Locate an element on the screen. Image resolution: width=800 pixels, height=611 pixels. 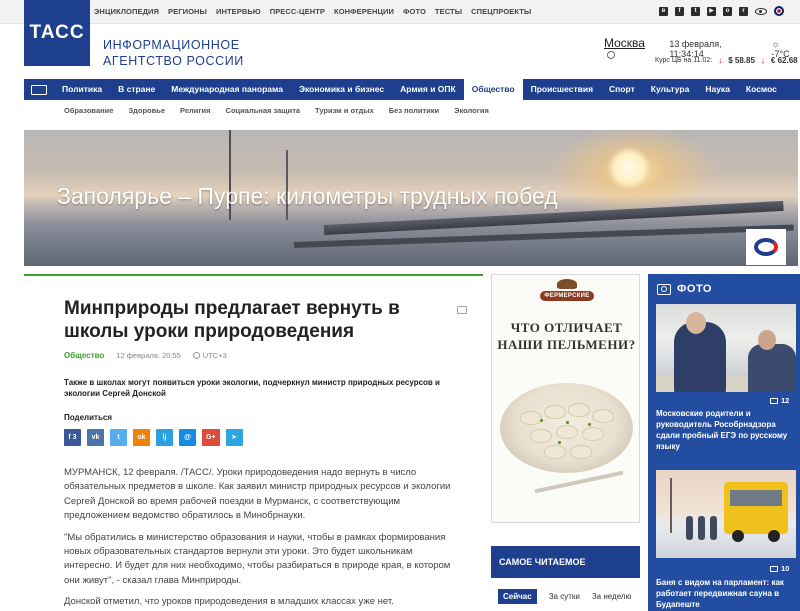
top-nav-item-interviews: ИНТЕРВЬЮ is located at coordinates (238, 11).